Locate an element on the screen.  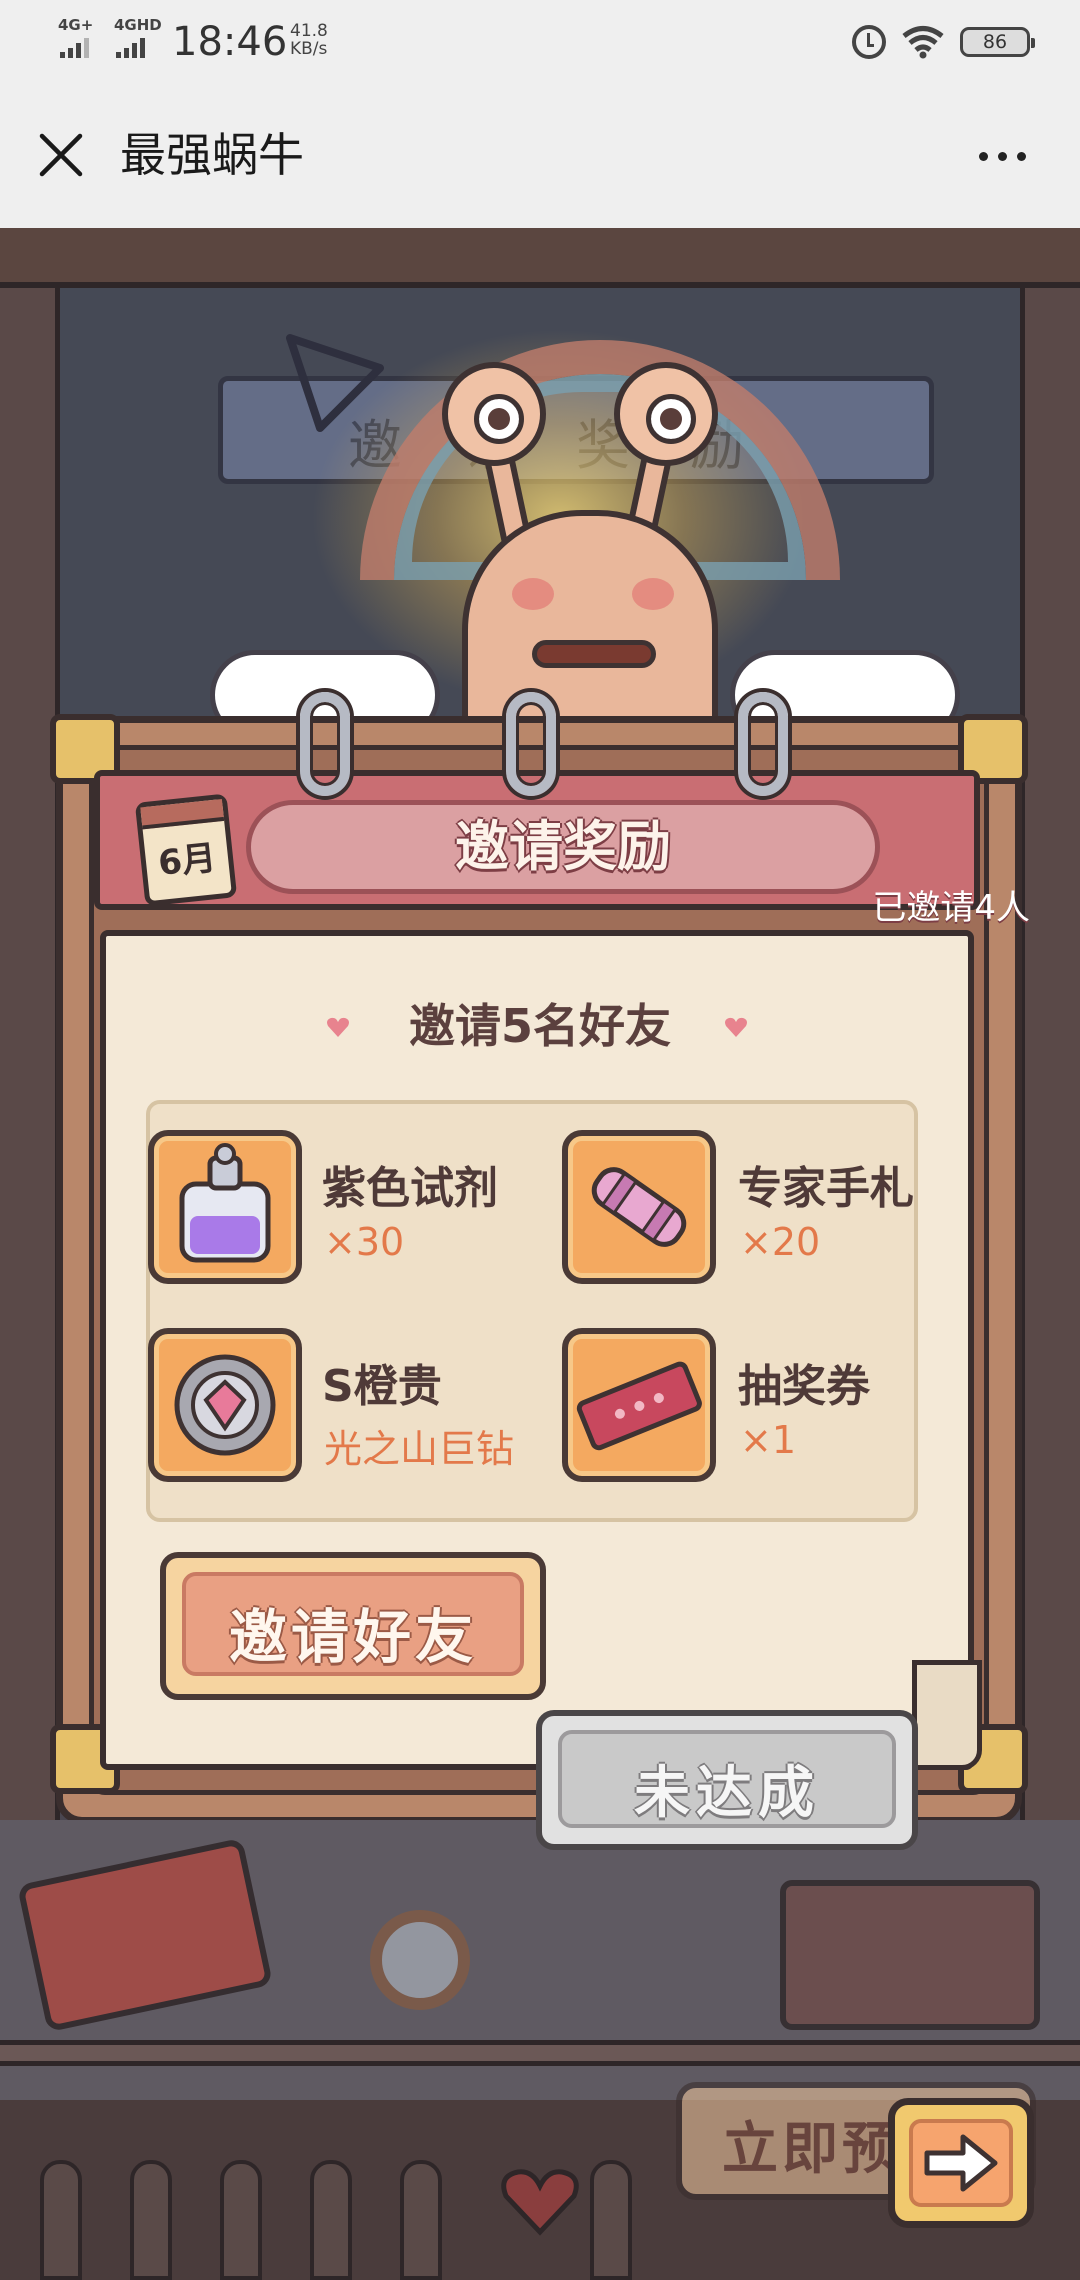
calendar-icon: 6月 is located at coordinates (186, 850).